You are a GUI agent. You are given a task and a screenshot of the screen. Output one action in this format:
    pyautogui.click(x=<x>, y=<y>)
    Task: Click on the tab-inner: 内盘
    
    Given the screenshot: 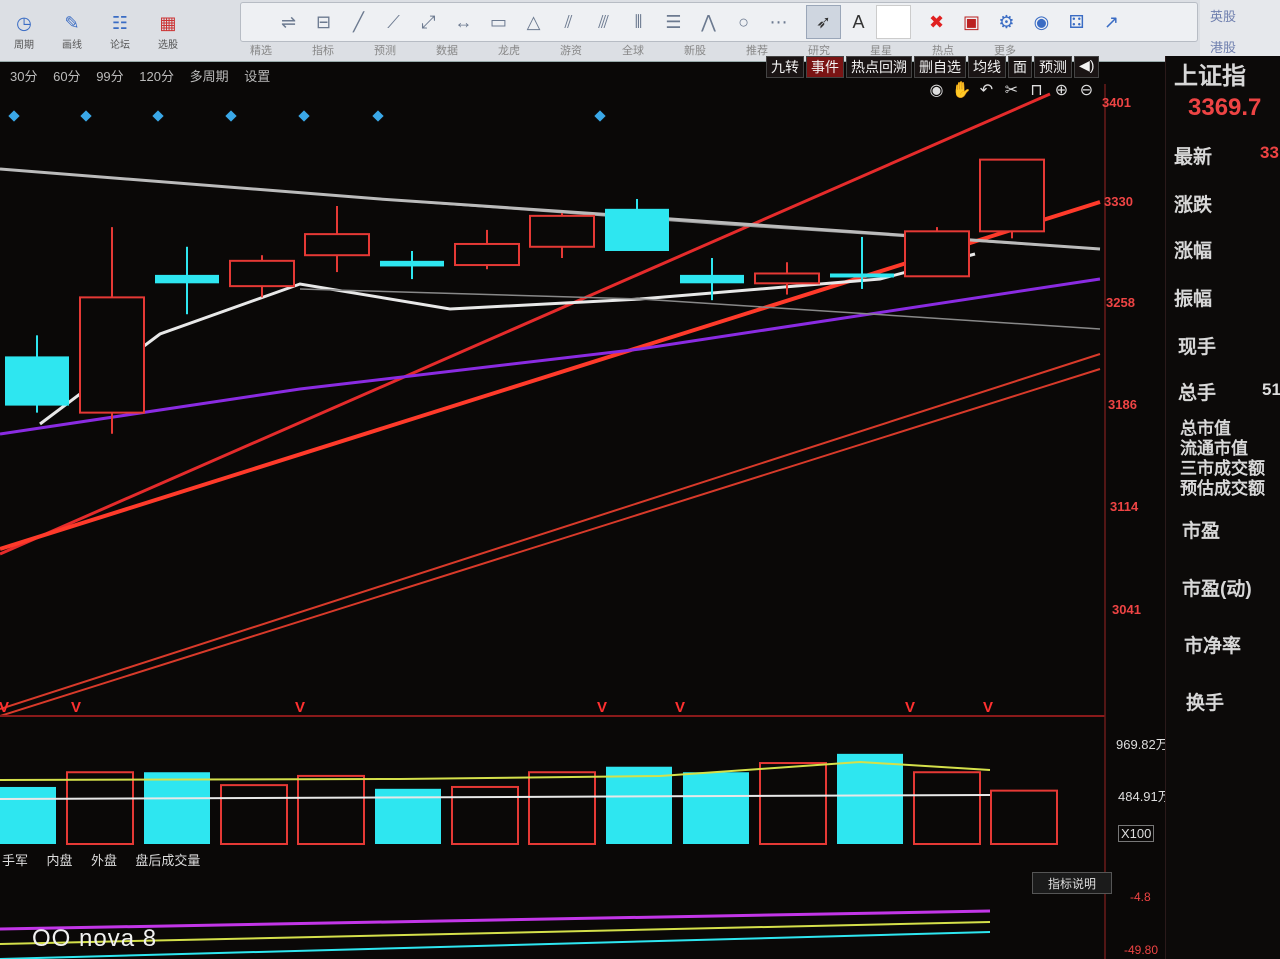 What is the action you would take?
    pyautogui.click(x=59, y=860)
    